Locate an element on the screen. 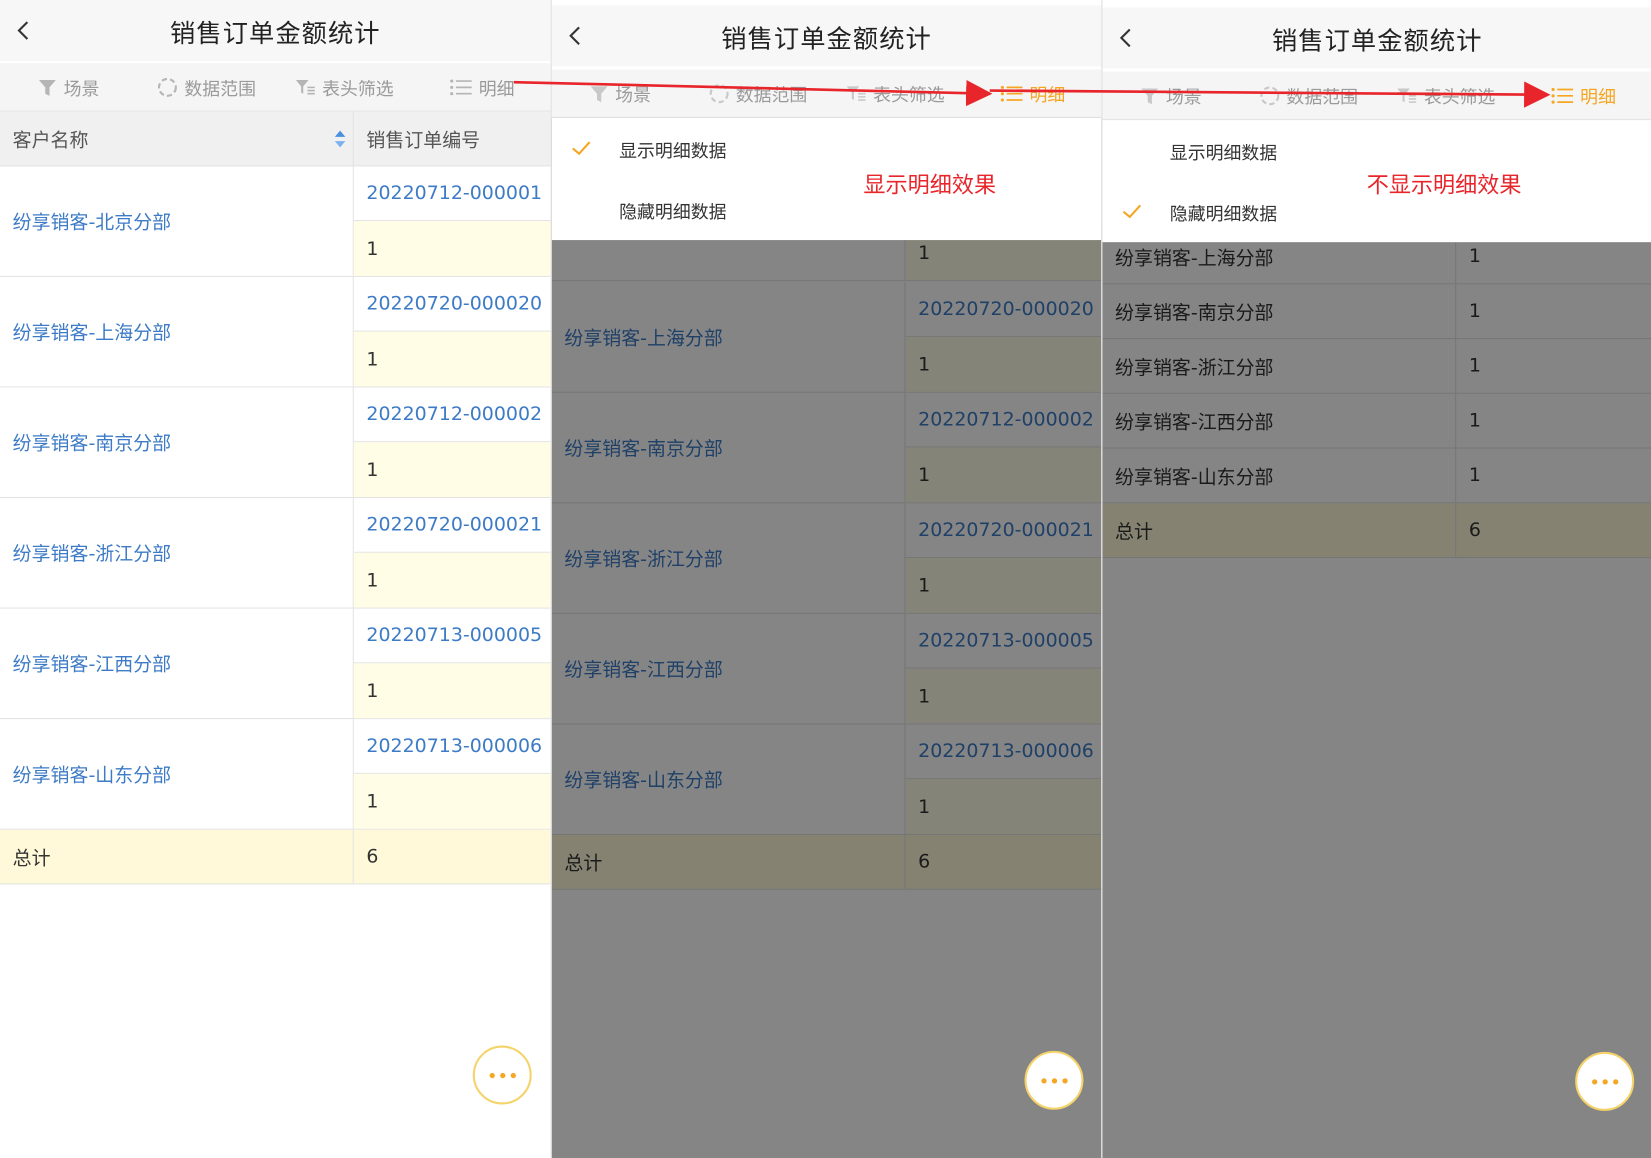 This screenshot has width=1651, height=1158. column-header-order-no: 销售订单编号 is located at coordinates (452, 139).